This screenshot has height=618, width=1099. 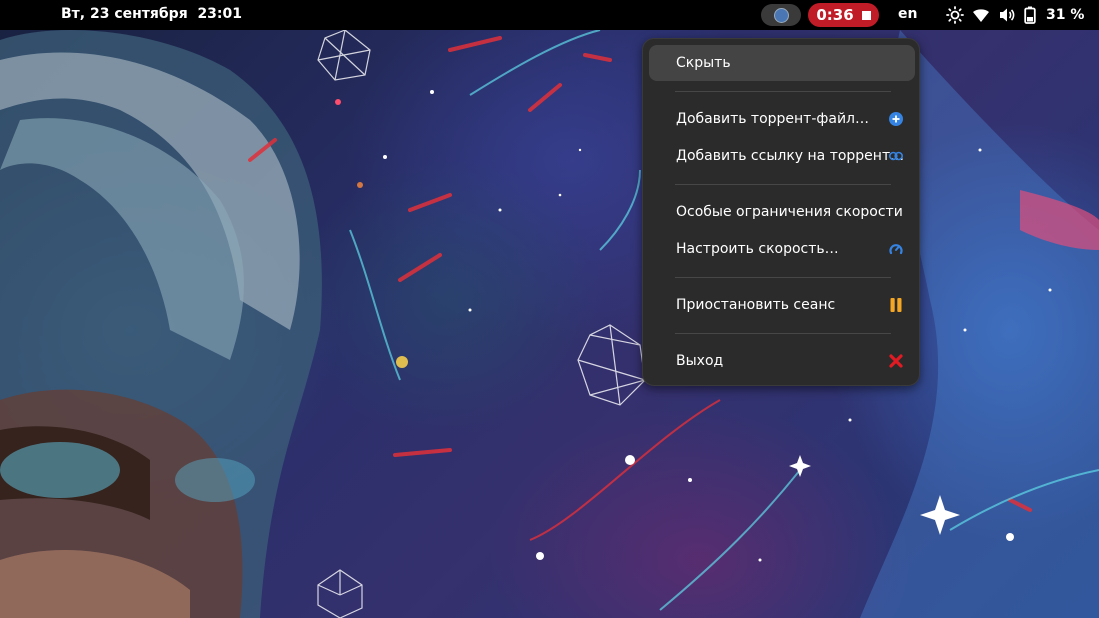 I want to click on transmission-tray-indicator, so click(x=781, y=15).